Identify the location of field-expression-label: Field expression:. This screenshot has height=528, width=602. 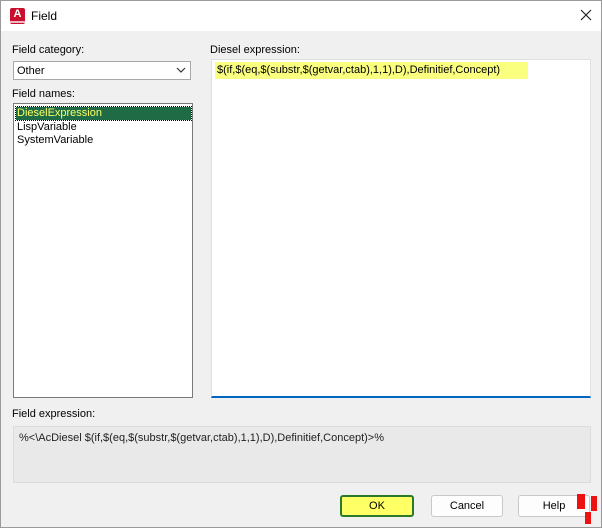
(54, 414).